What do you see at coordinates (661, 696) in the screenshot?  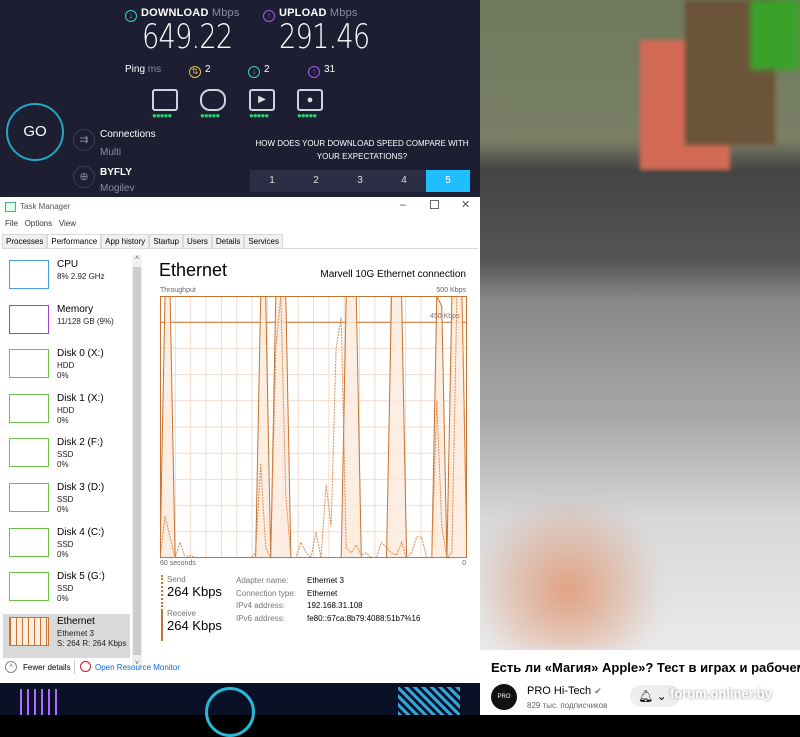 I see `chevron-down-icon: ⌄` at bounding box center [661, 696].